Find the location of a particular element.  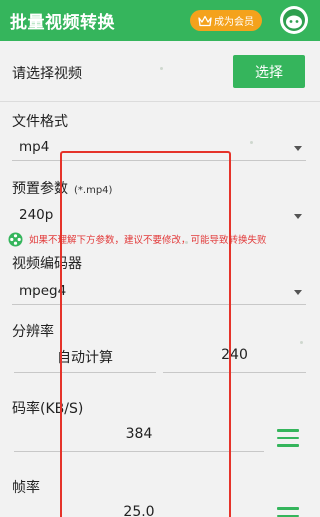

bg-dot is located at coordinates (301, 342).